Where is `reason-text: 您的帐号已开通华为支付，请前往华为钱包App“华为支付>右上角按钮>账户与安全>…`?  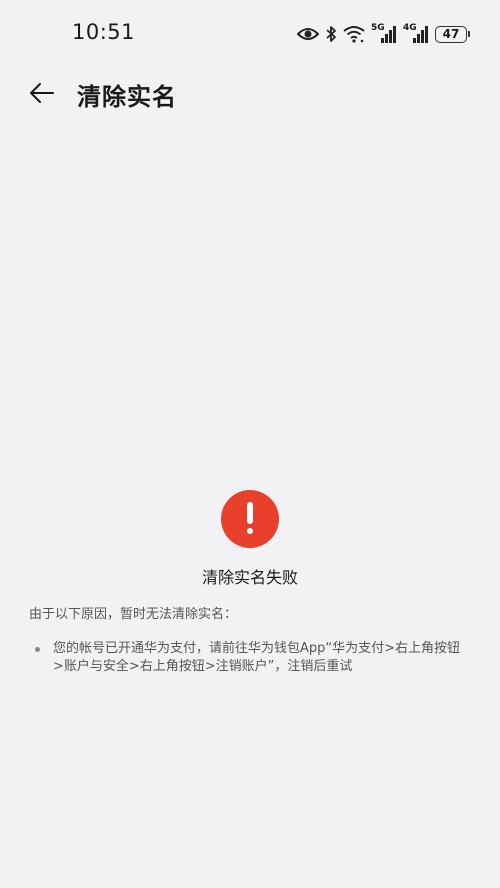
reason-text: 您的帐号已开通华为支付，请前往华为钱包App“华为支付>右上角按钮>账户与安全>… is located at coordinates (257, 657).